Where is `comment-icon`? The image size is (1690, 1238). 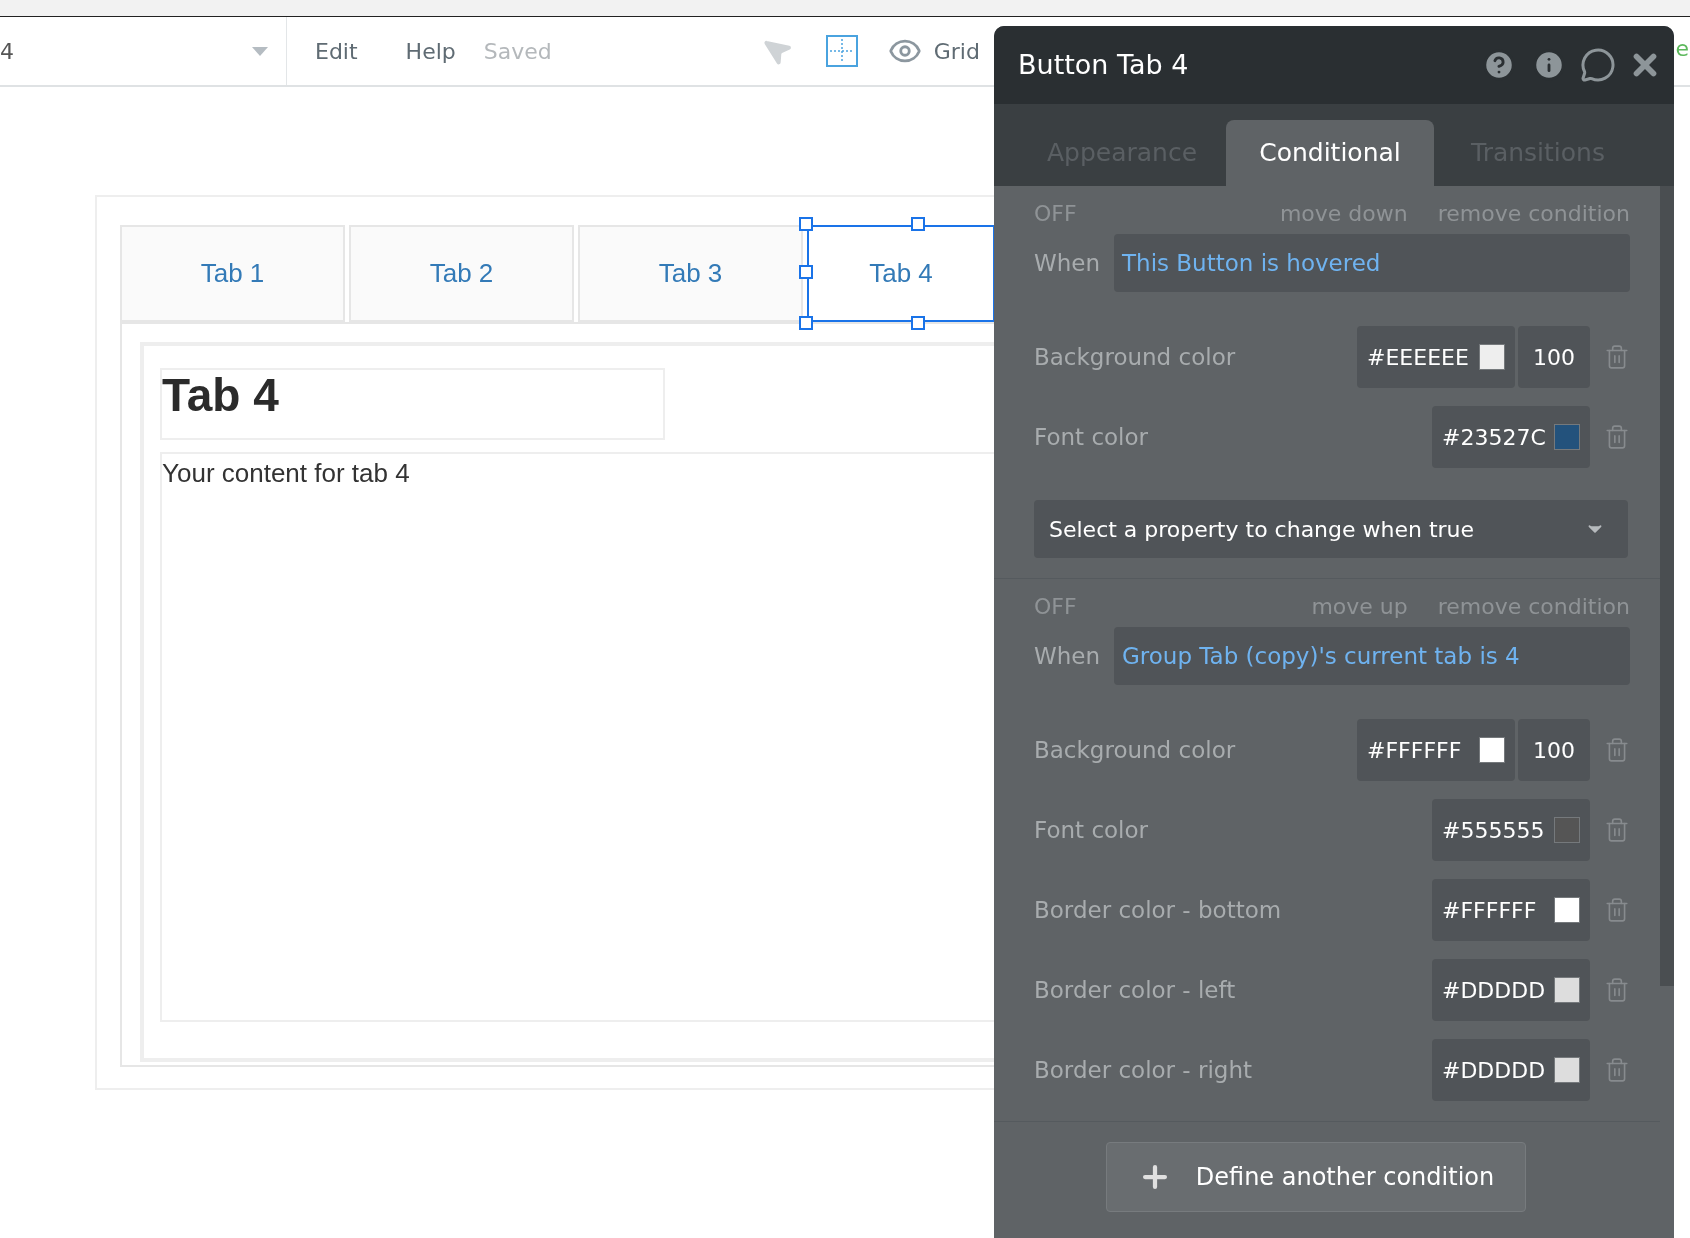
comment-icon is located at coordinates (1598, 65).